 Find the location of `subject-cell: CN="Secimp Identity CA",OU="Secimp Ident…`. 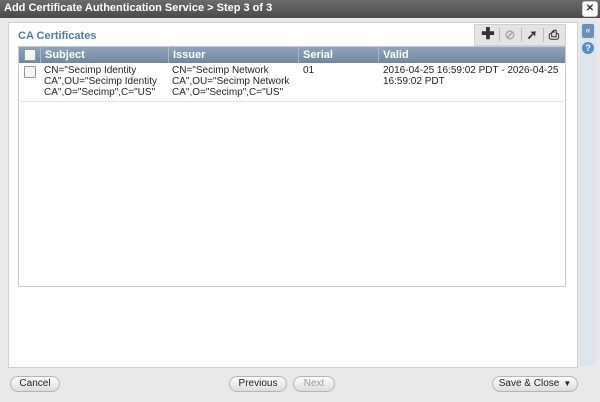

subject-cell: CN="Secimp Identity CA",OU="Secimp Ident… is located at coordinates (106, 81).